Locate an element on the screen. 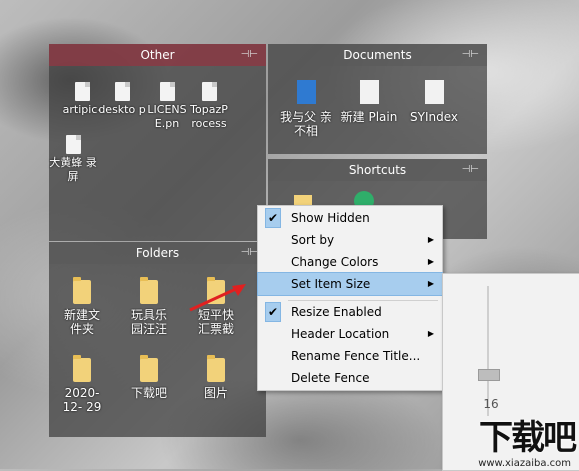 The height and width of the screenshot is (471, 579). menu-item-resize-enabled: ✔ Resize Enabled is located at coordinates (350, 312).